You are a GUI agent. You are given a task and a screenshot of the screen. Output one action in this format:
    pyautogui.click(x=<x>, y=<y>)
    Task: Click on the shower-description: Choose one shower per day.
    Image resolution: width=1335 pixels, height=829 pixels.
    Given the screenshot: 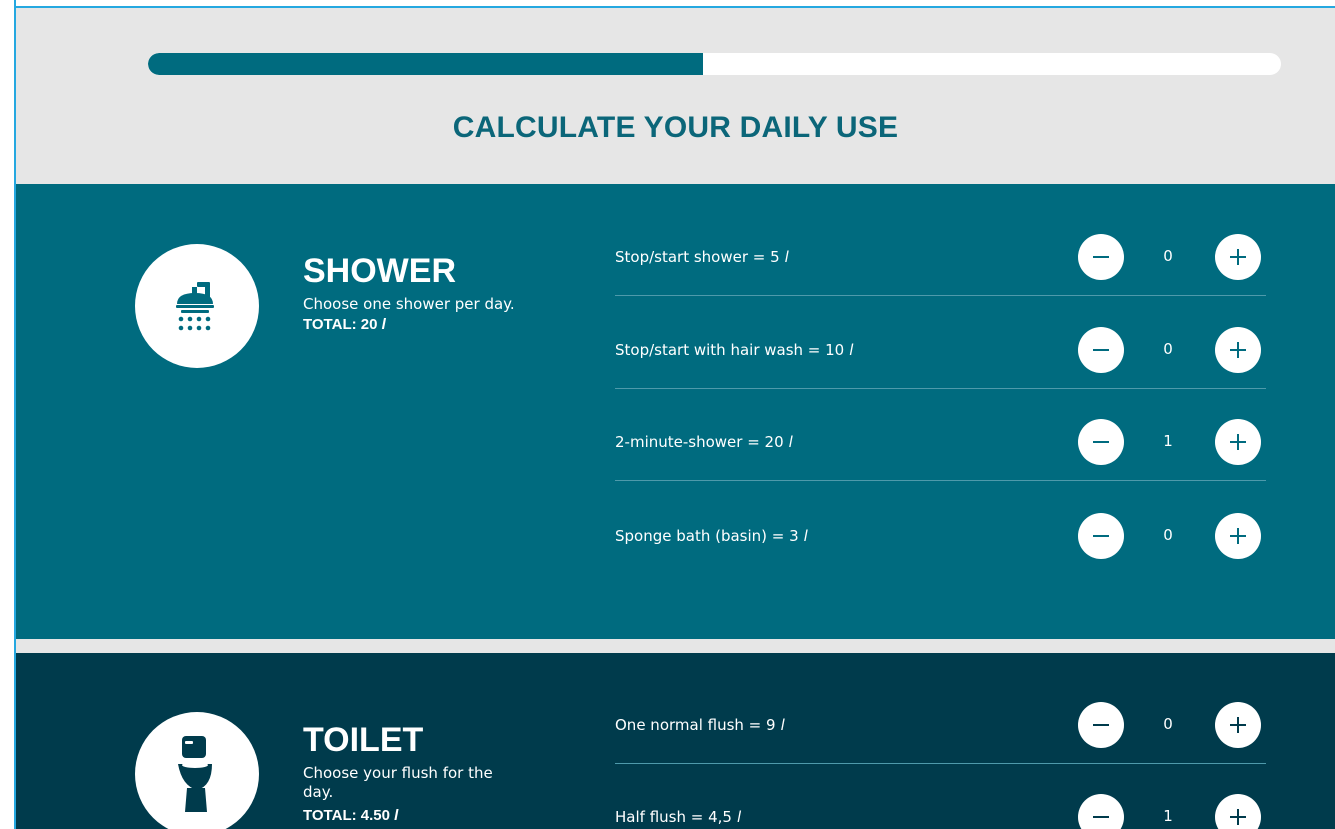 What is the action you would take?
    pyautogui.click(x=409, y=304)
    